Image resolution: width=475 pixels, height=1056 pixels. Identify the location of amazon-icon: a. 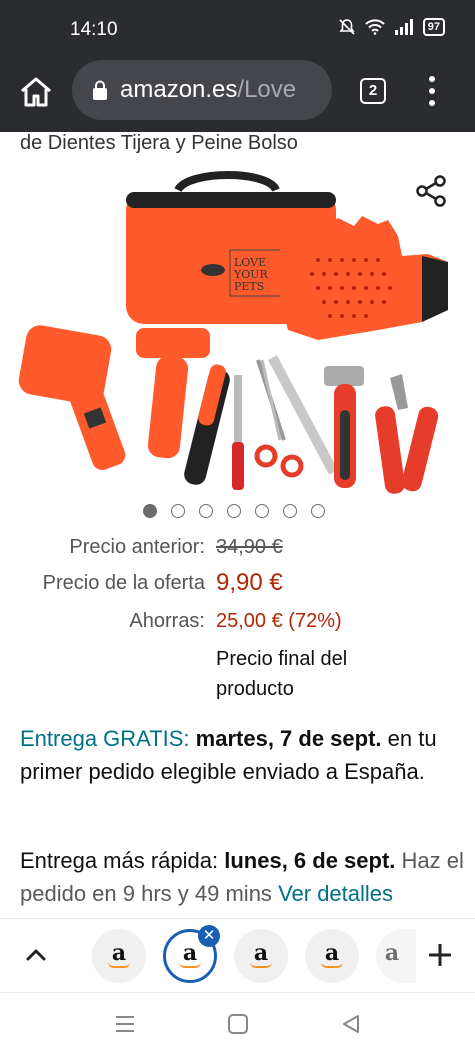
(392, 953).